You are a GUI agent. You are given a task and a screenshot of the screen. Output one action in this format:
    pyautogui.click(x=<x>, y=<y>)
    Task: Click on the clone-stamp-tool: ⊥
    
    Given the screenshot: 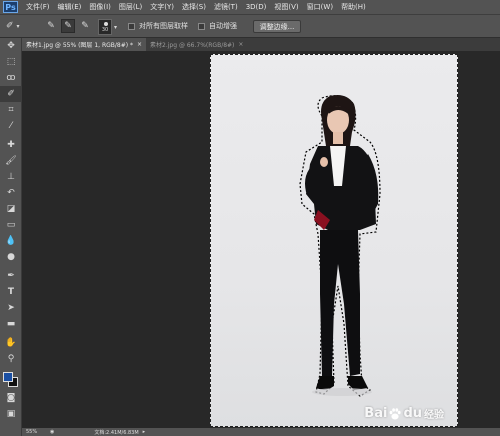 What is the action you would take?
    pyautogui.click(x=11, y=177)
    